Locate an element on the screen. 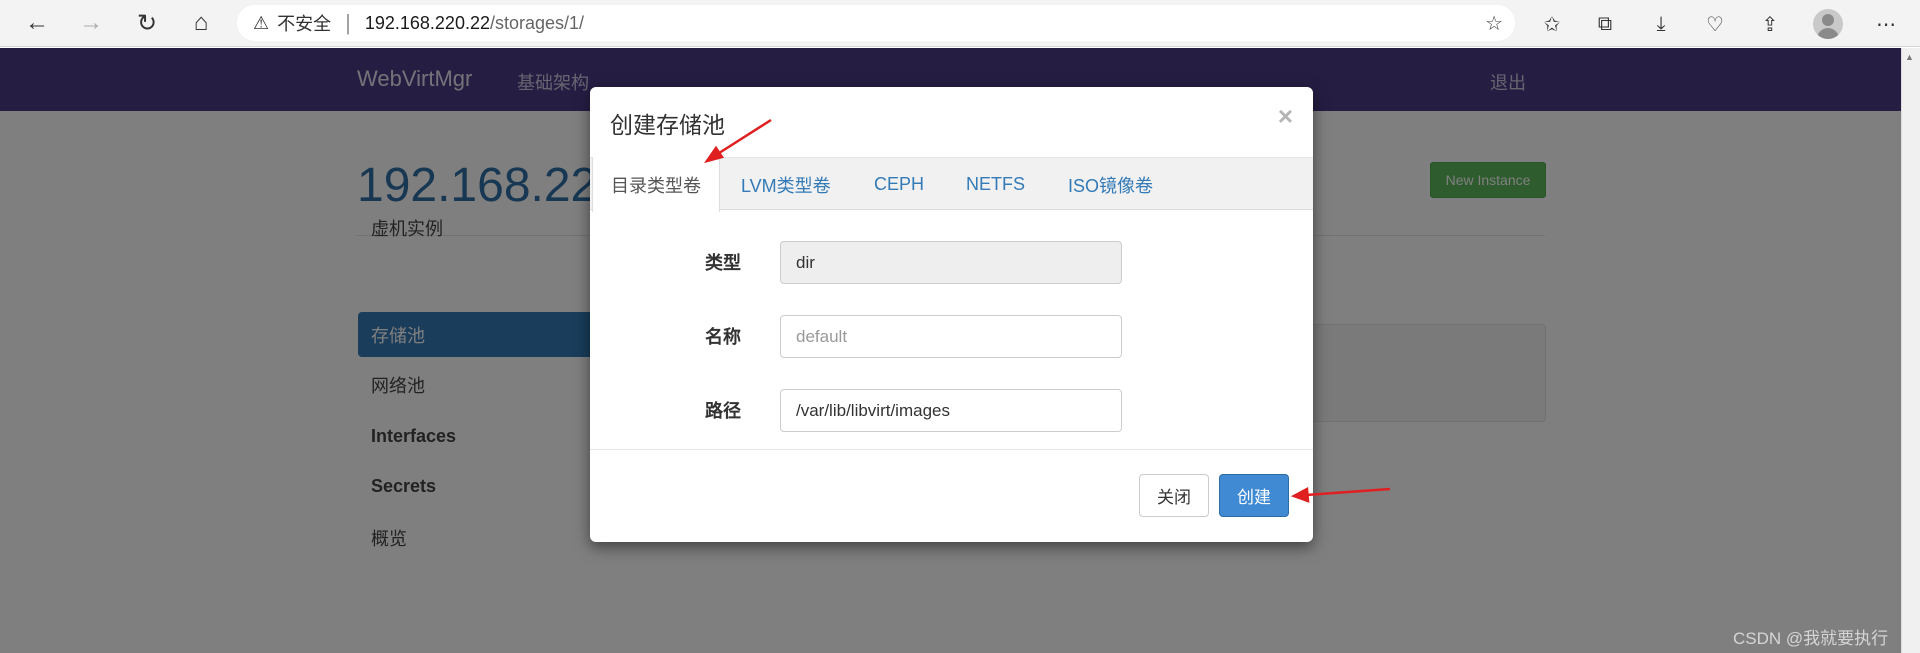  refresh-icon: ↻ is located at coordinates (147, 23).